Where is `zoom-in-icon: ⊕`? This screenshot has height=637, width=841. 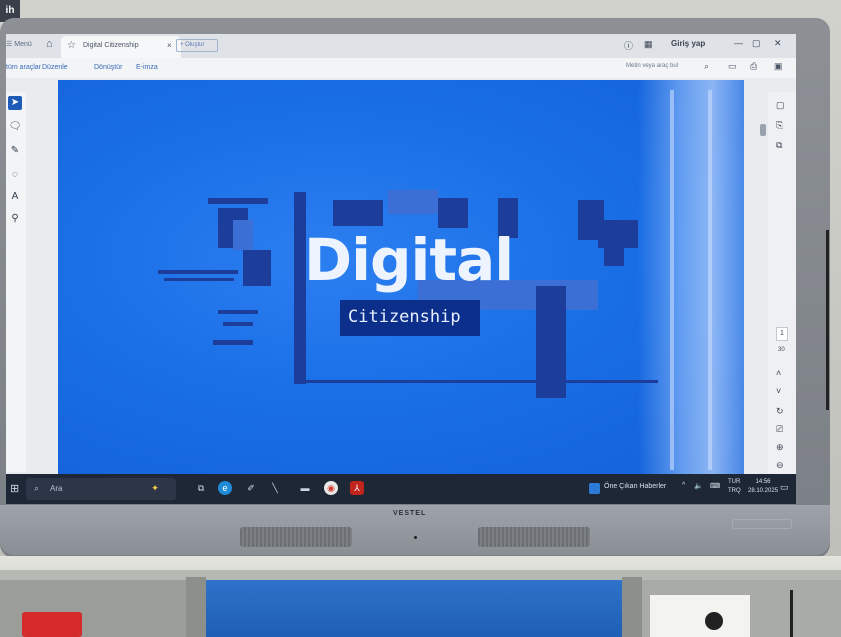 zoom-in-icon: ⊕ is located at coordinates (780, 447).